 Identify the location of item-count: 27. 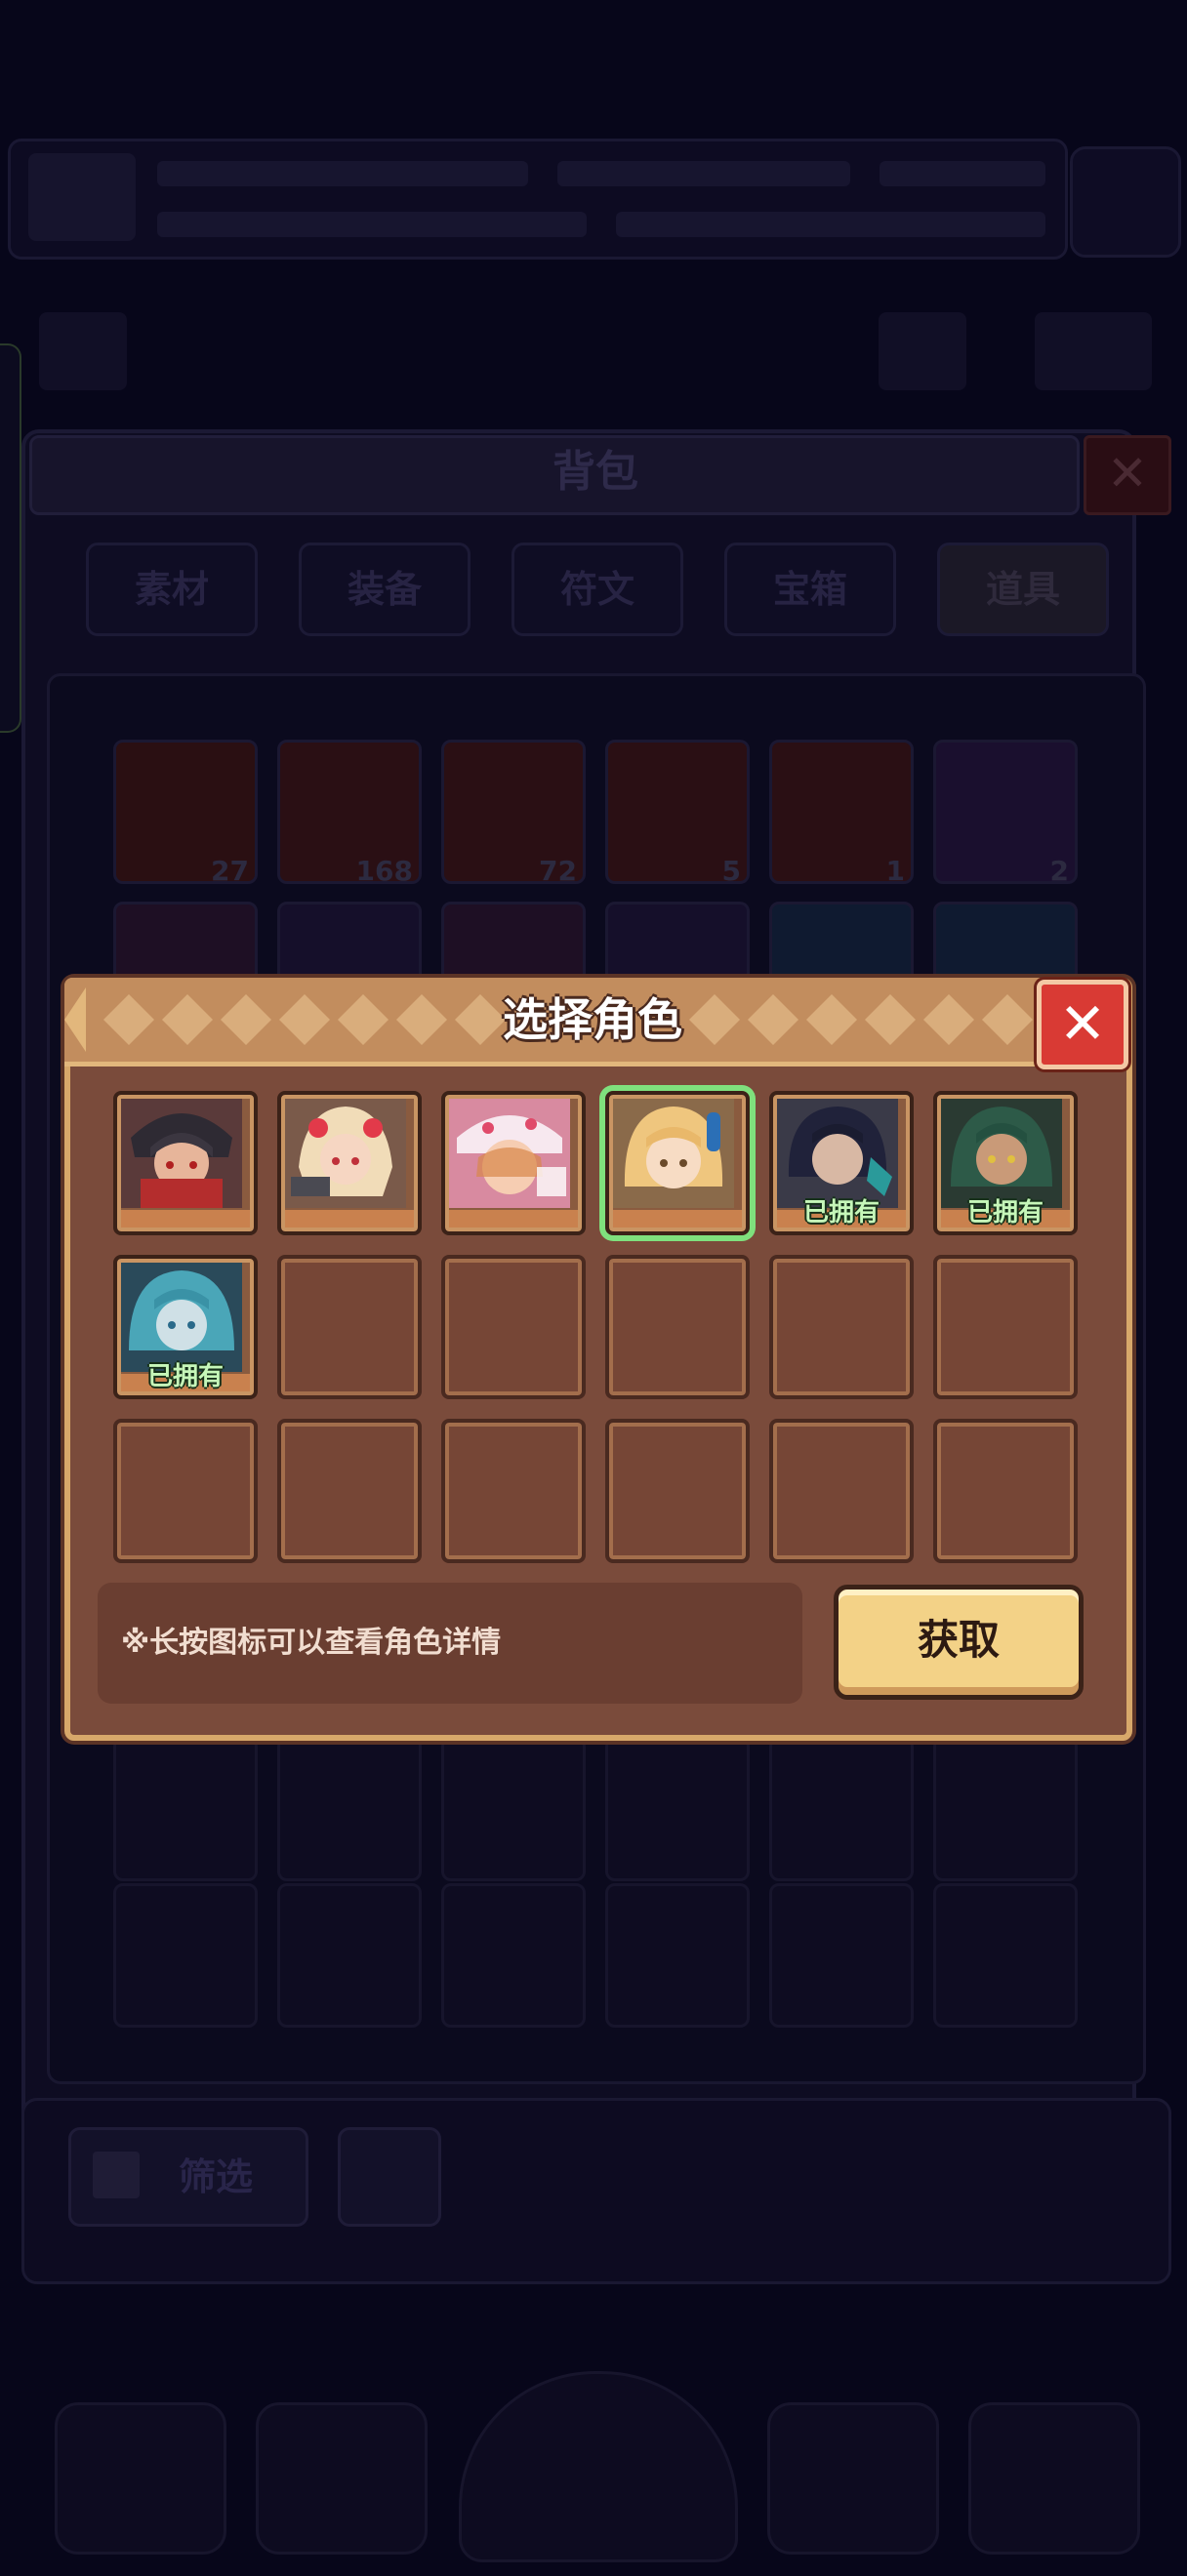
(230, 871).